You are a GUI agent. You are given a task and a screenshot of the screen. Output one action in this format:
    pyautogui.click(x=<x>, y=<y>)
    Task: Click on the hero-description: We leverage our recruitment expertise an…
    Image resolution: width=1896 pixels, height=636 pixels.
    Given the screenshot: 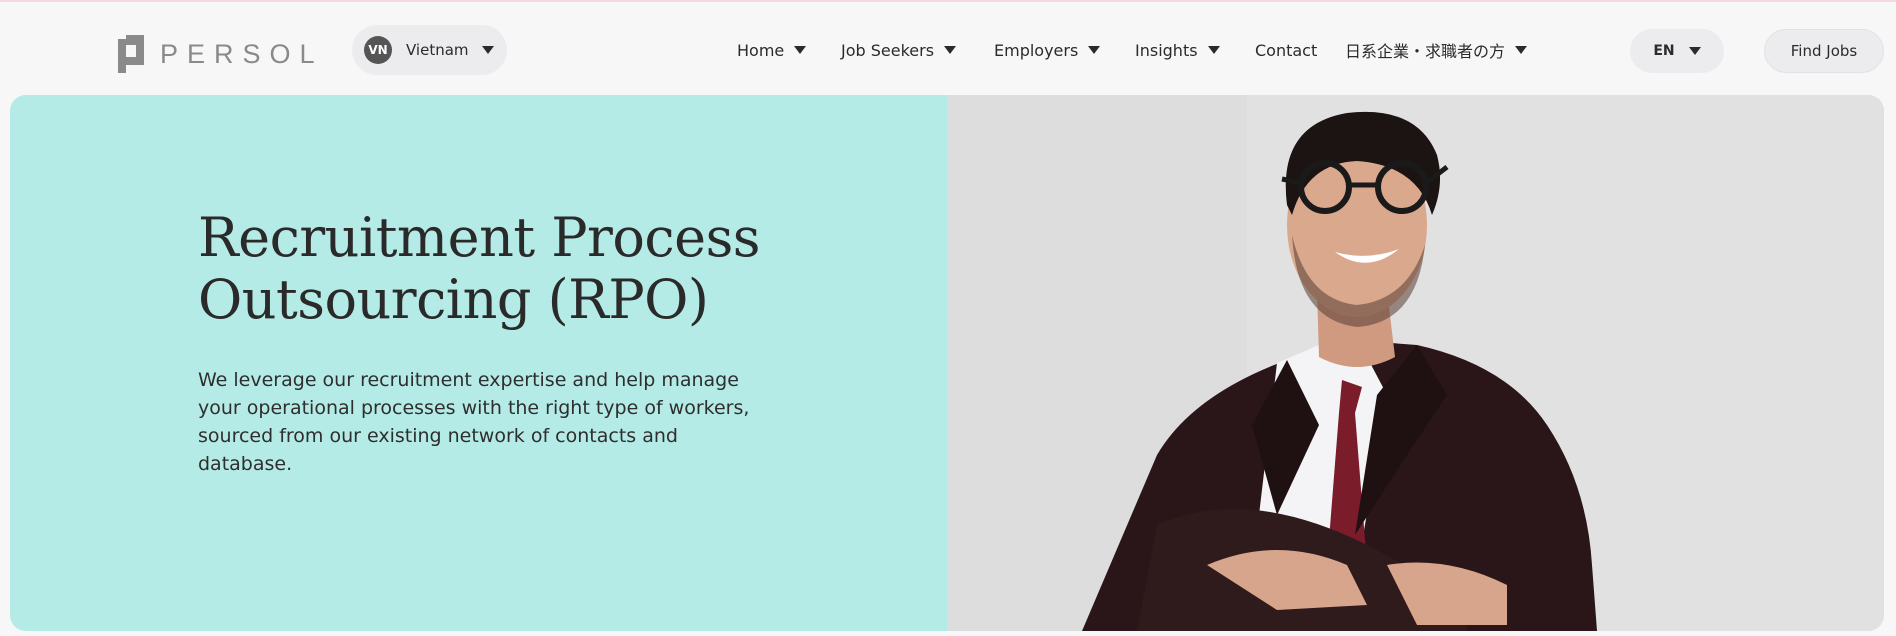 What is the action you would take?
    pyautogui.click(x=474, y=422)
    